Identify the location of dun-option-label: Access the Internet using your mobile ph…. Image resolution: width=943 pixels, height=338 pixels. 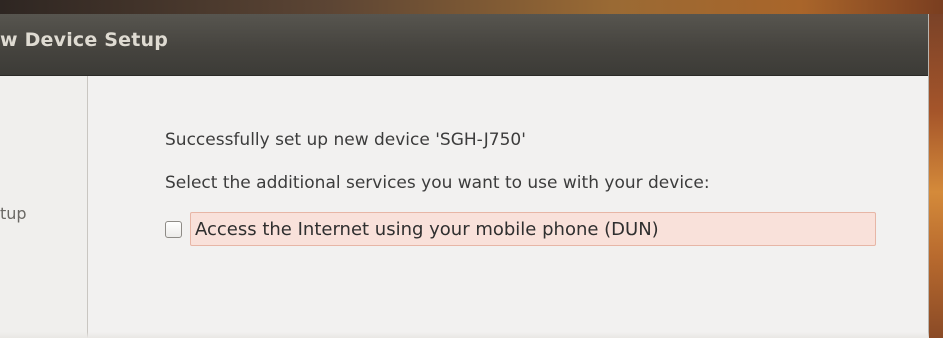
(427, 229).